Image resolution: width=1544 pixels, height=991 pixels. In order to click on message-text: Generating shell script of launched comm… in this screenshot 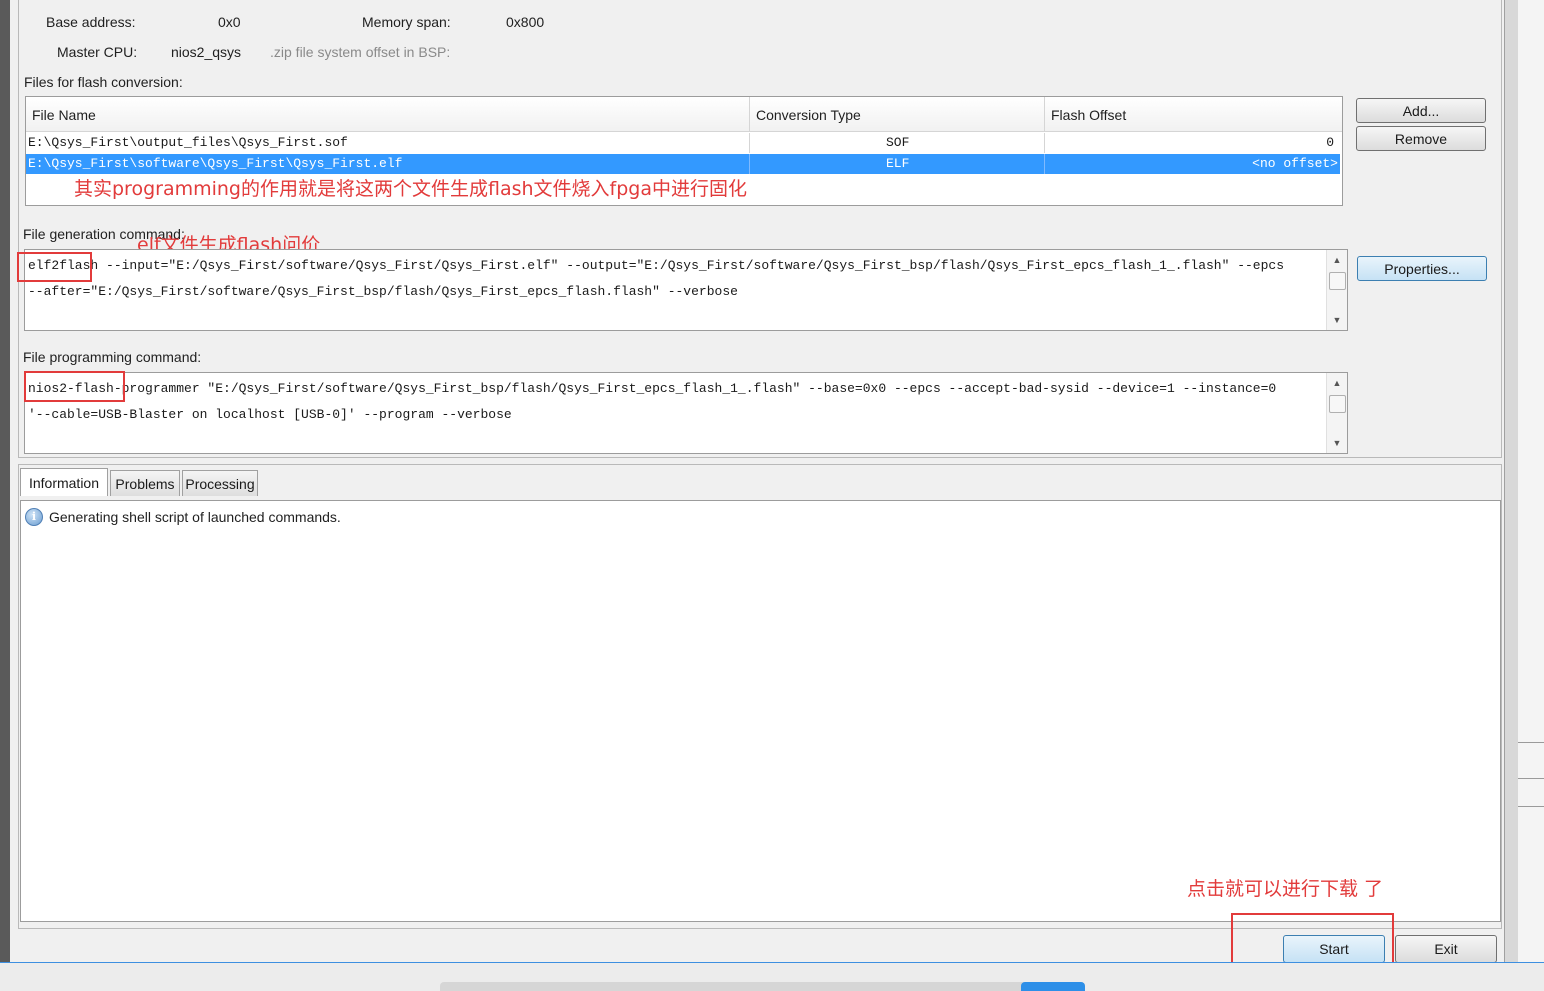, I will do `click(195, 517)`.